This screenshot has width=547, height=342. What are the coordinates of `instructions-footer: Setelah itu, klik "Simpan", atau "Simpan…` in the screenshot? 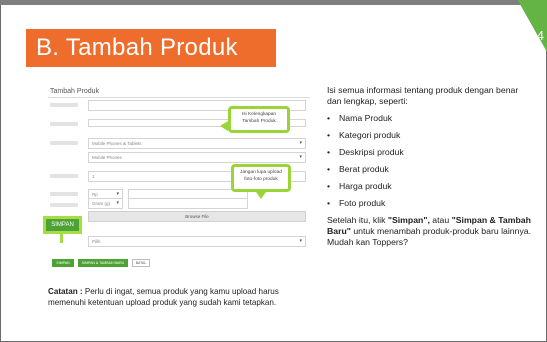 It's located at (429, 231).